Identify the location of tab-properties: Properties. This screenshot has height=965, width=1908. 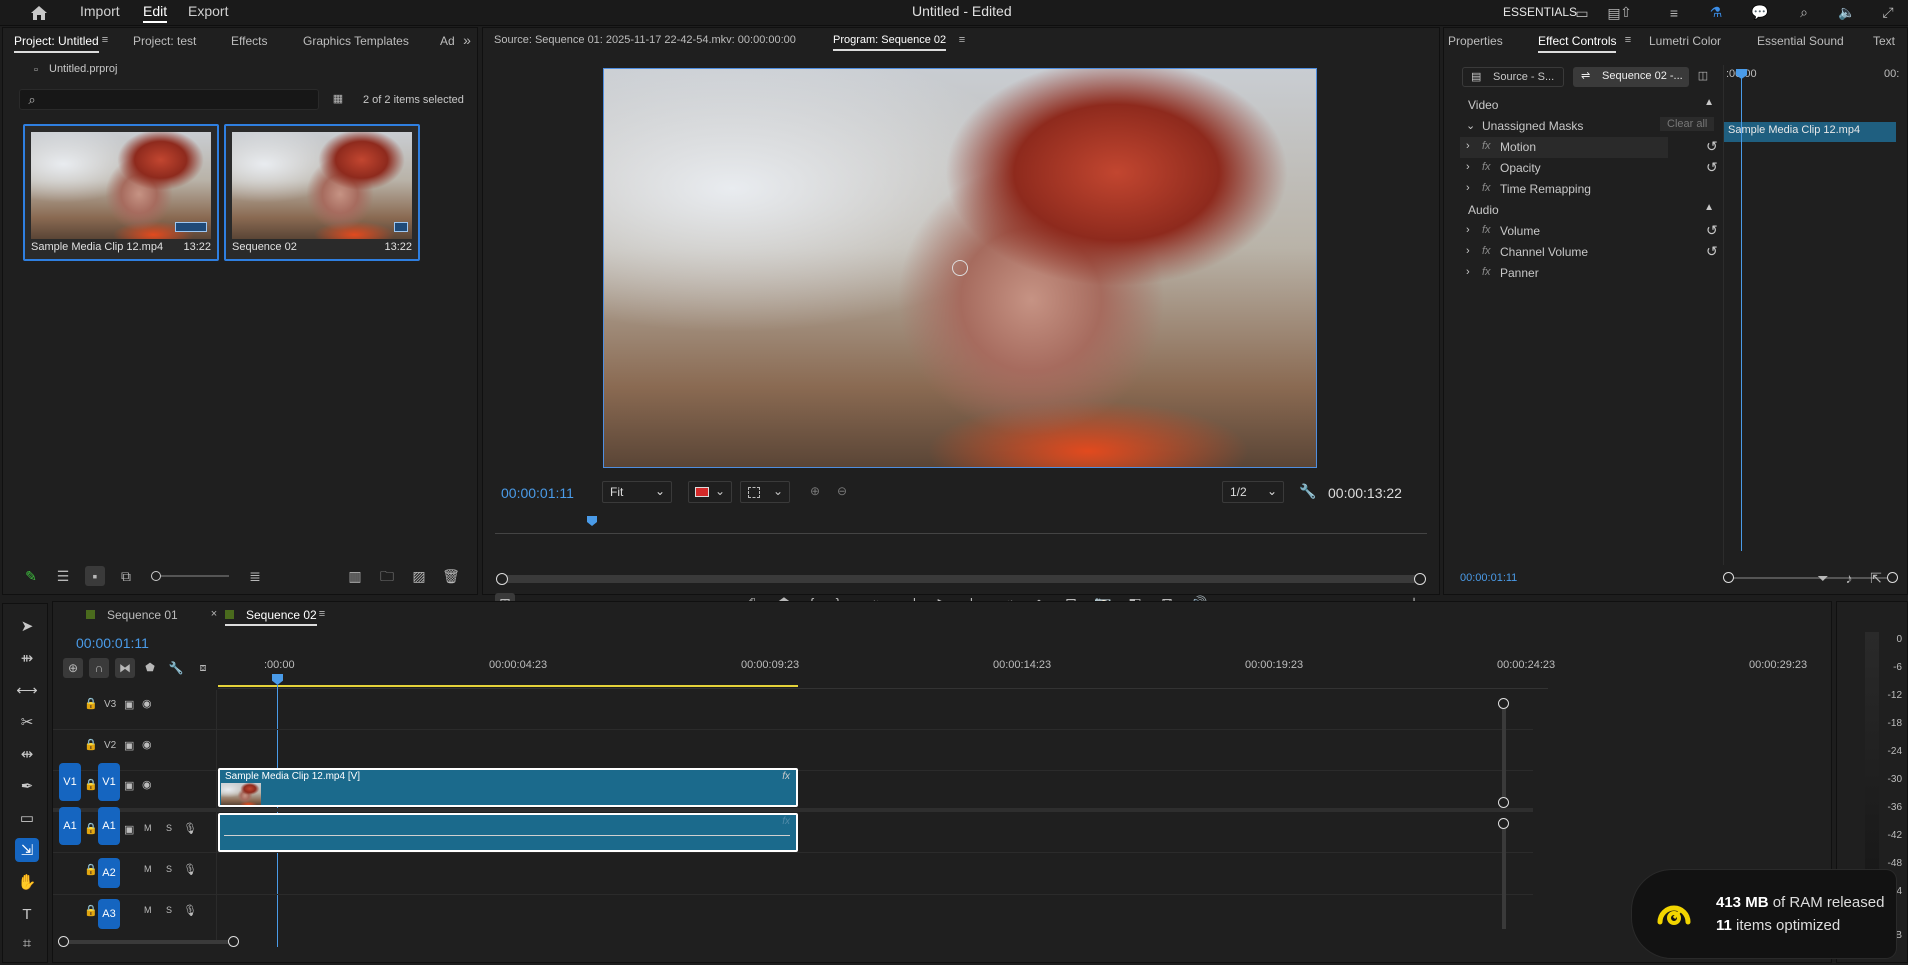
(1475, 41).